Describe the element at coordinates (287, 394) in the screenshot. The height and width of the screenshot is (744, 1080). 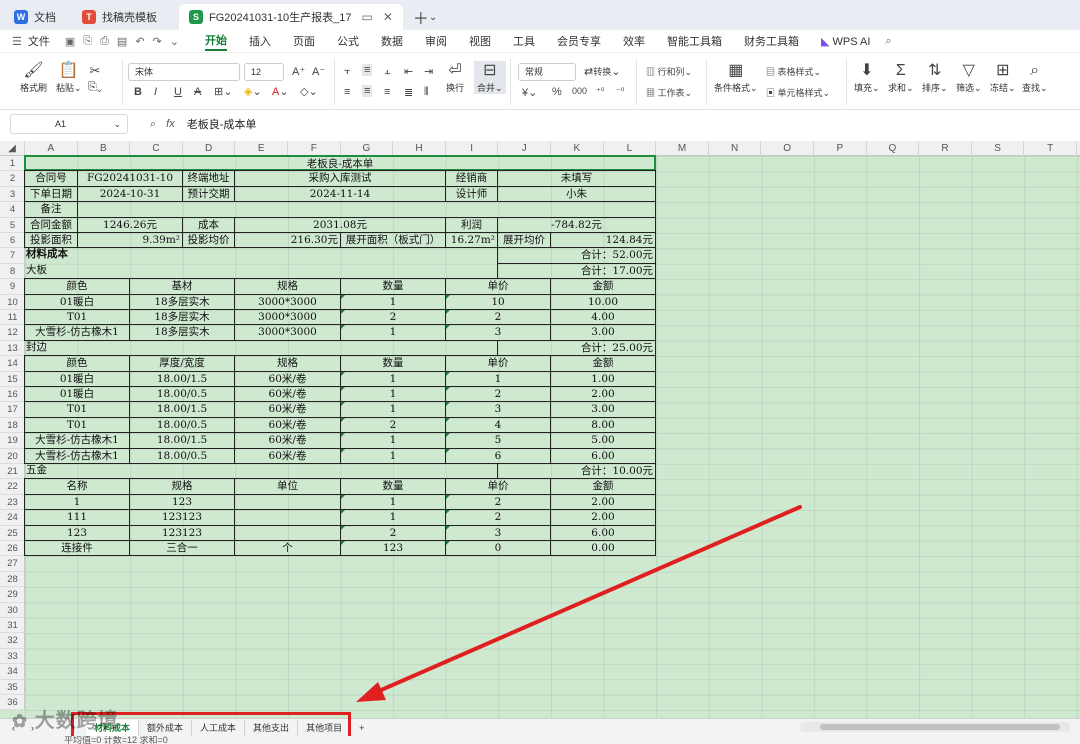
I see `table-cell: 60米/卷` at that location.